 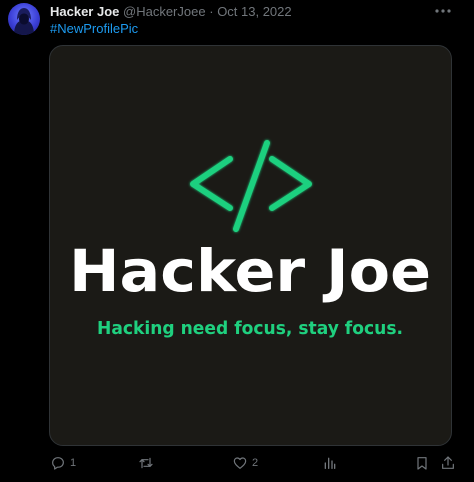 I want to click on author-handle: @HackerJoee, so click(x=164, y=11).